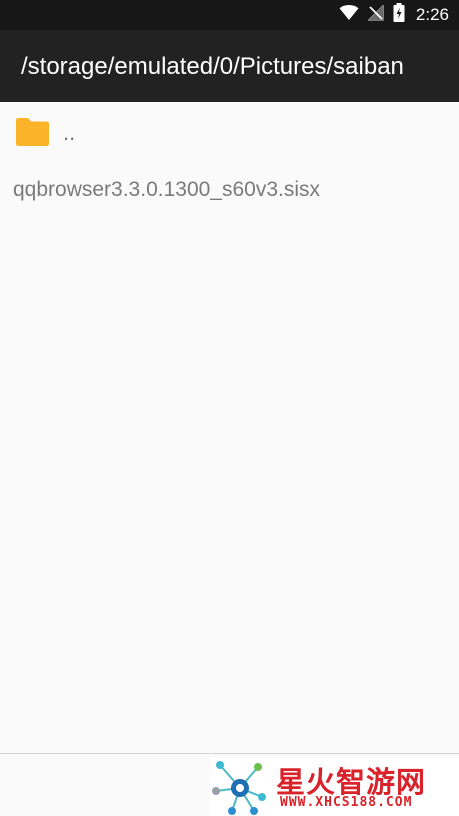 Image resolution: width=459 pixels, height=816 pixels. Describe the element at coordinates (334, 786) in the screenshot. I see `watermark-banner: 星火智游网 WWW.XHCS188.COM` at that location.